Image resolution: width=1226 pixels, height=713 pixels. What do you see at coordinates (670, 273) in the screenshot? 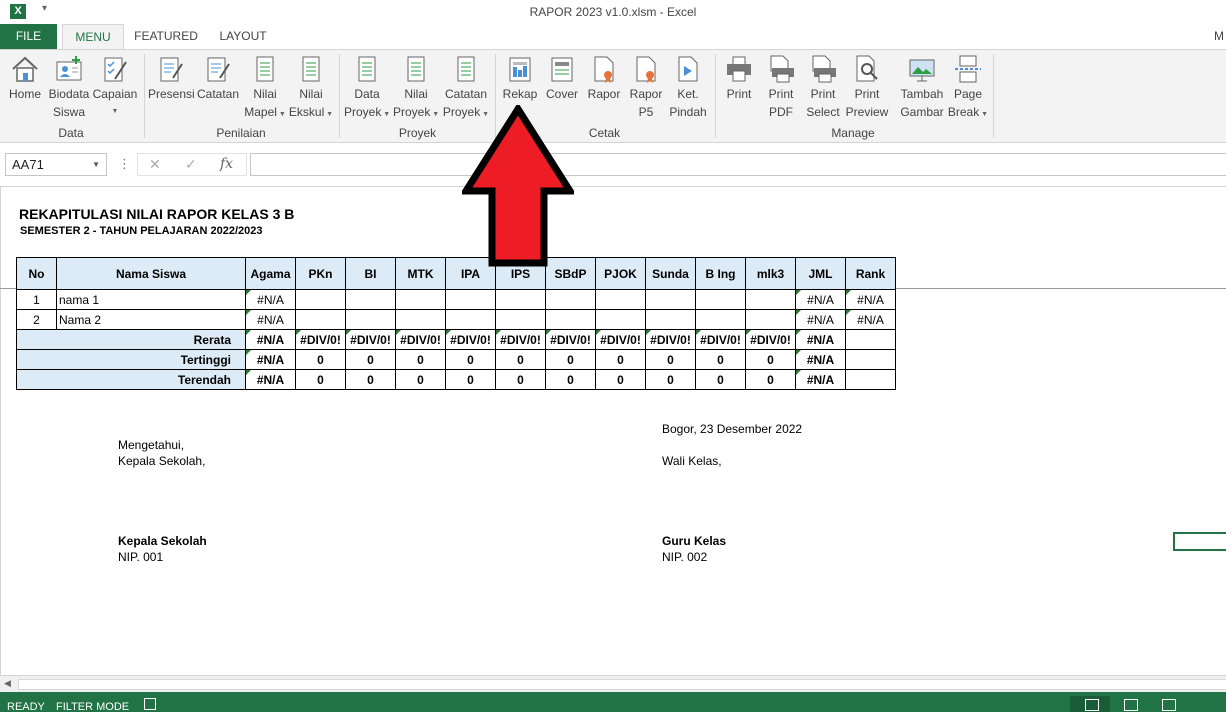
I see `header-cell: Sunda` at bounding box center [670, 273].